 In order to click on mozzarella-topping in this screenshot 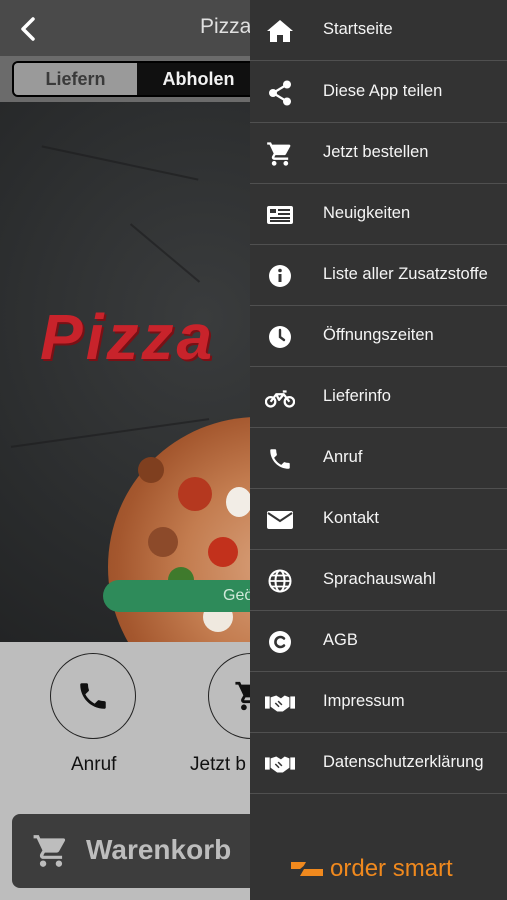, I will do `click(239, 502)`.